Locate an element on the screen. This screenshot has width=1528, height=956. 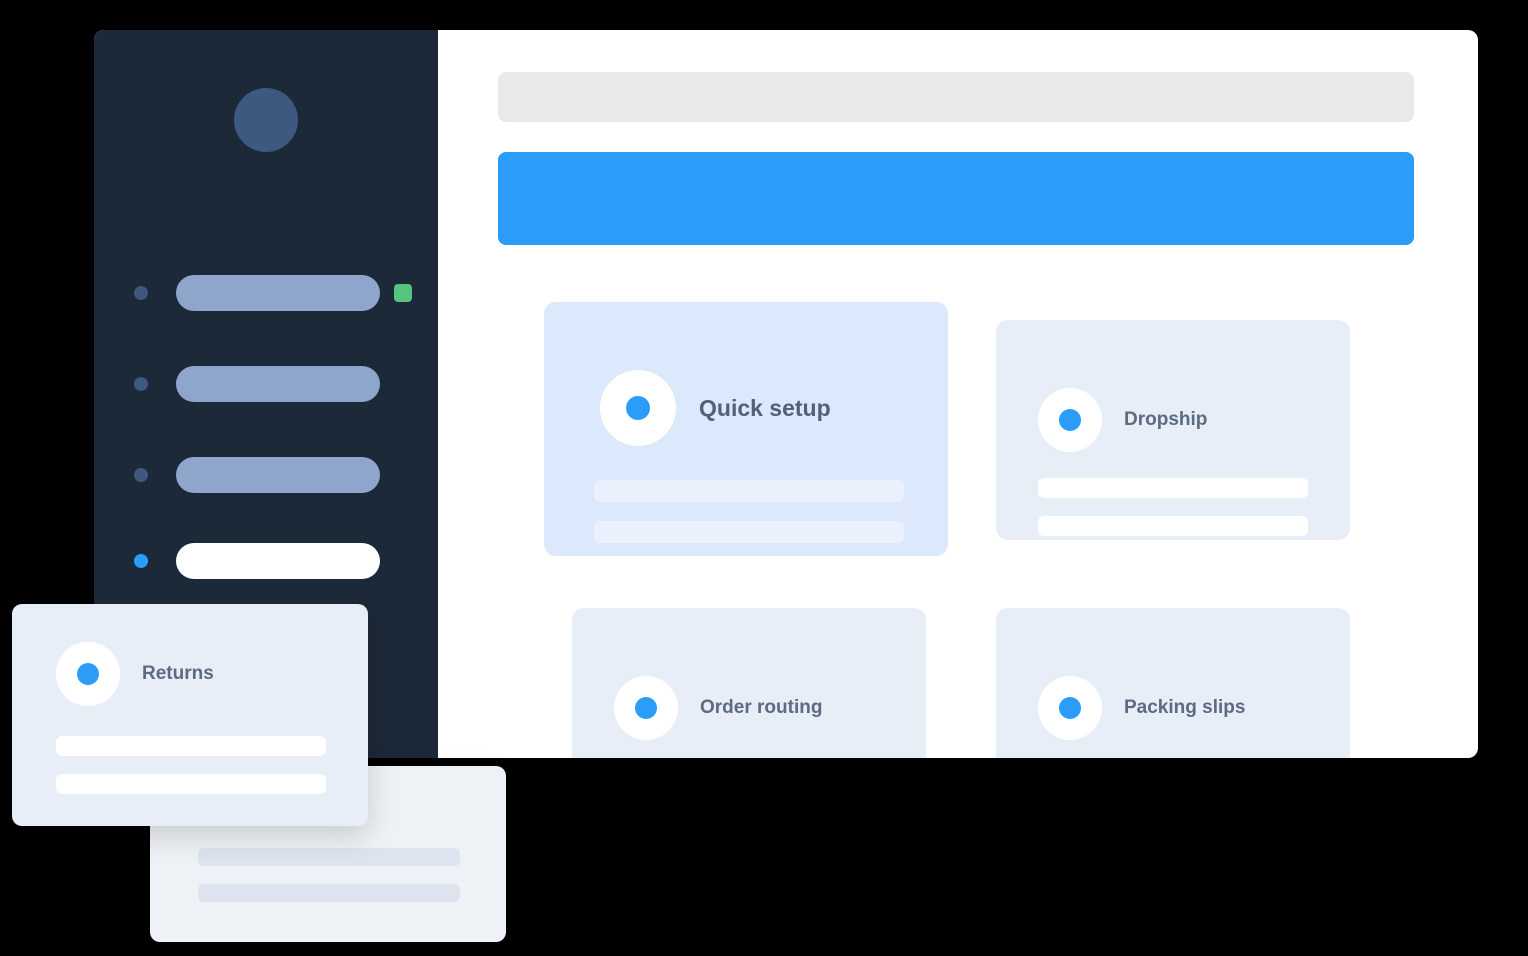
card-header: Order routing is located at coordinates (718, 708).